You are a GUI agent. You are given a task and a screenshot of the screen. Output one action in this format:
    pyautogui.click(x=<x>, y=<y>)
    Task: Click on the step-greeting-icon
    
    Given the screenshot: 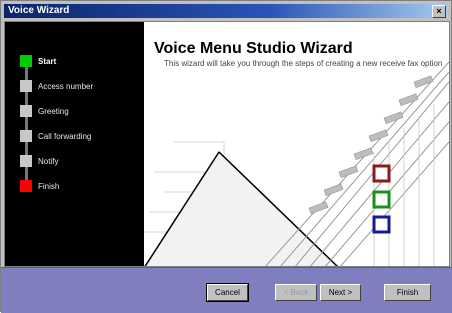 What is the action you would take?
    pyautogui.click(x=26, y=111)
    